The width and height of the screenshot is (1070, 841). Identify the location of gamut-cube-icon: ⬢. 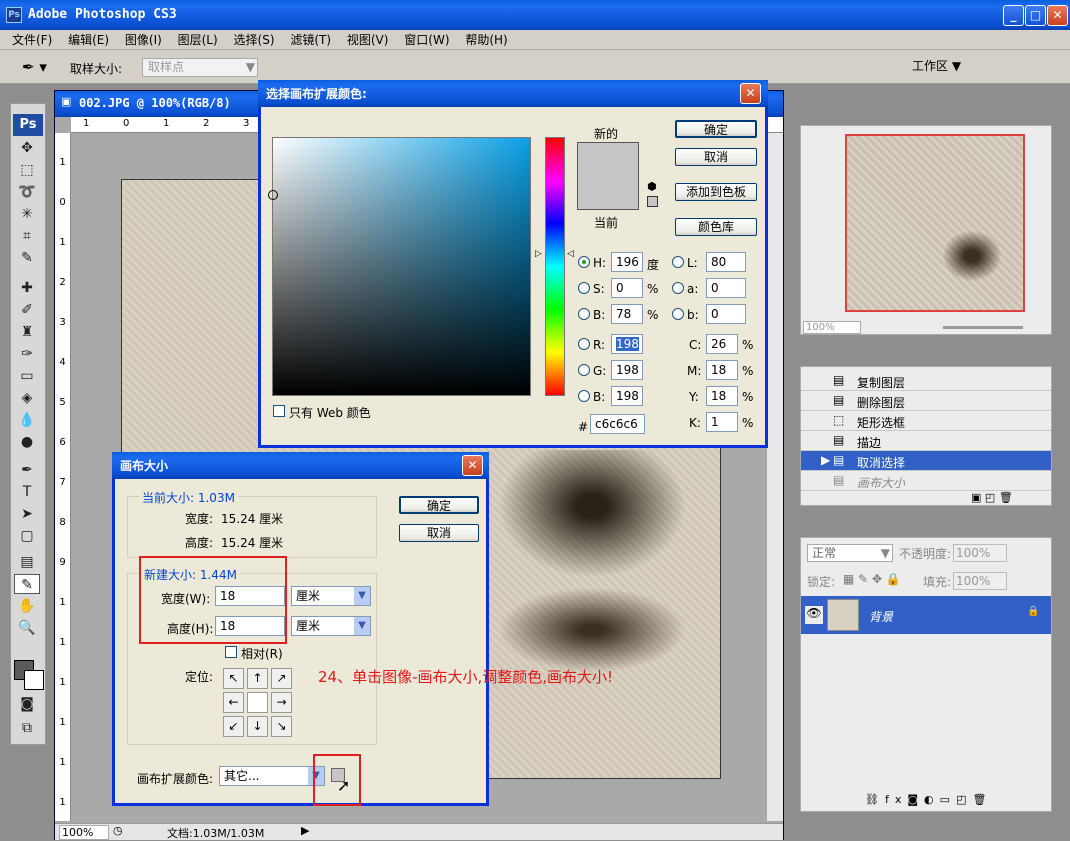
(652, 186).